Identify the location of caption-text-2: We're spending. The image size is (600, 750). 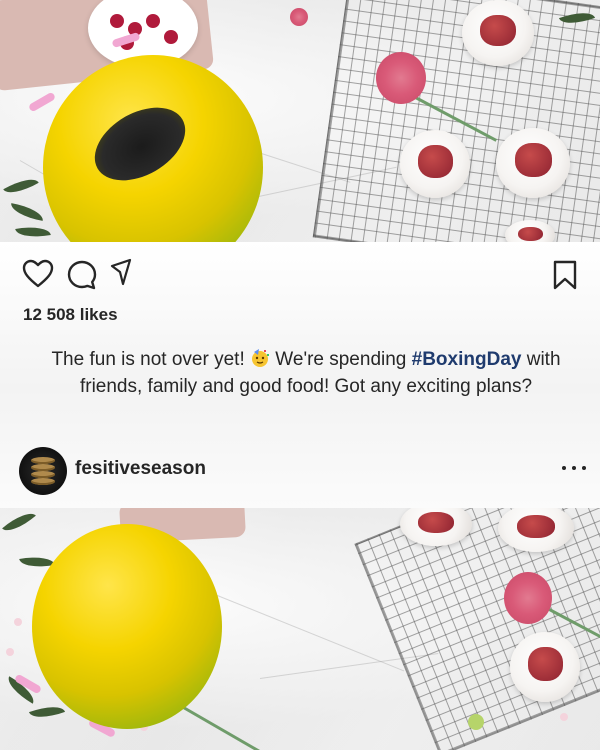
(343, 359).